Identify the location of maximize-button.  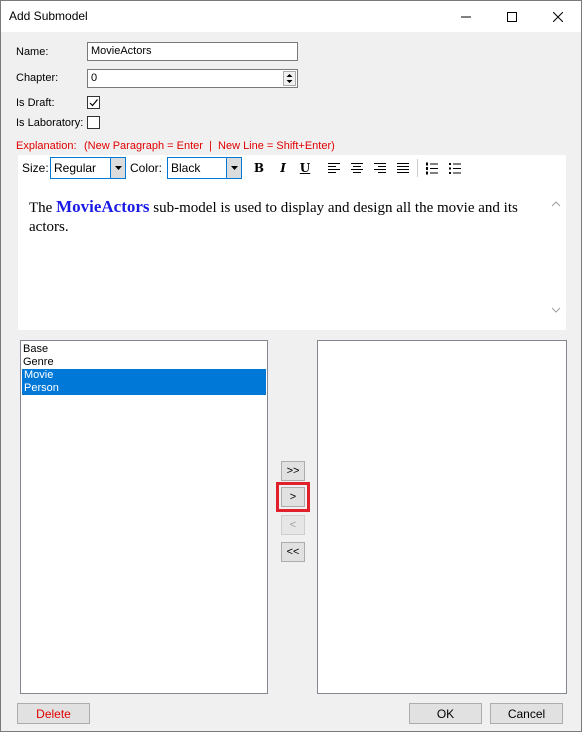
(512, 16).